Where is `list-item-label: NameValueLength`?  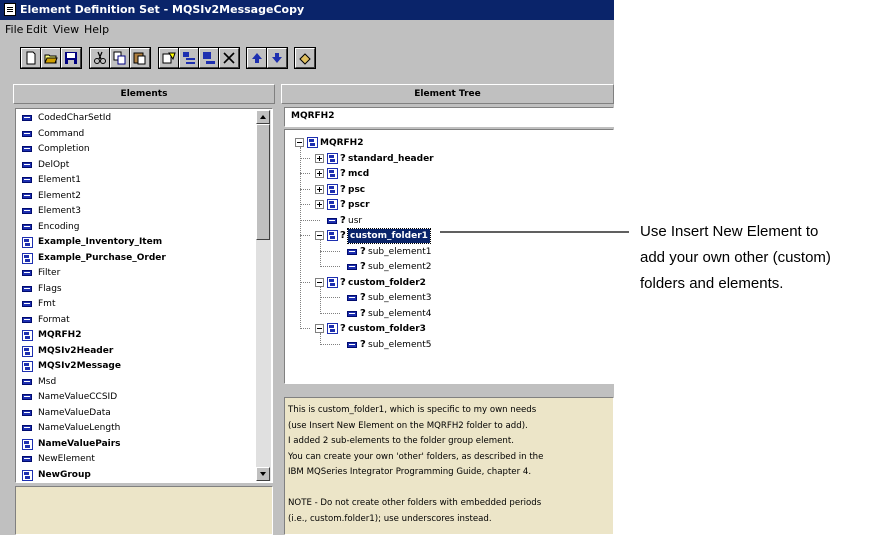 list-item-label: NameValueLength is located at coordinates (79, 428).